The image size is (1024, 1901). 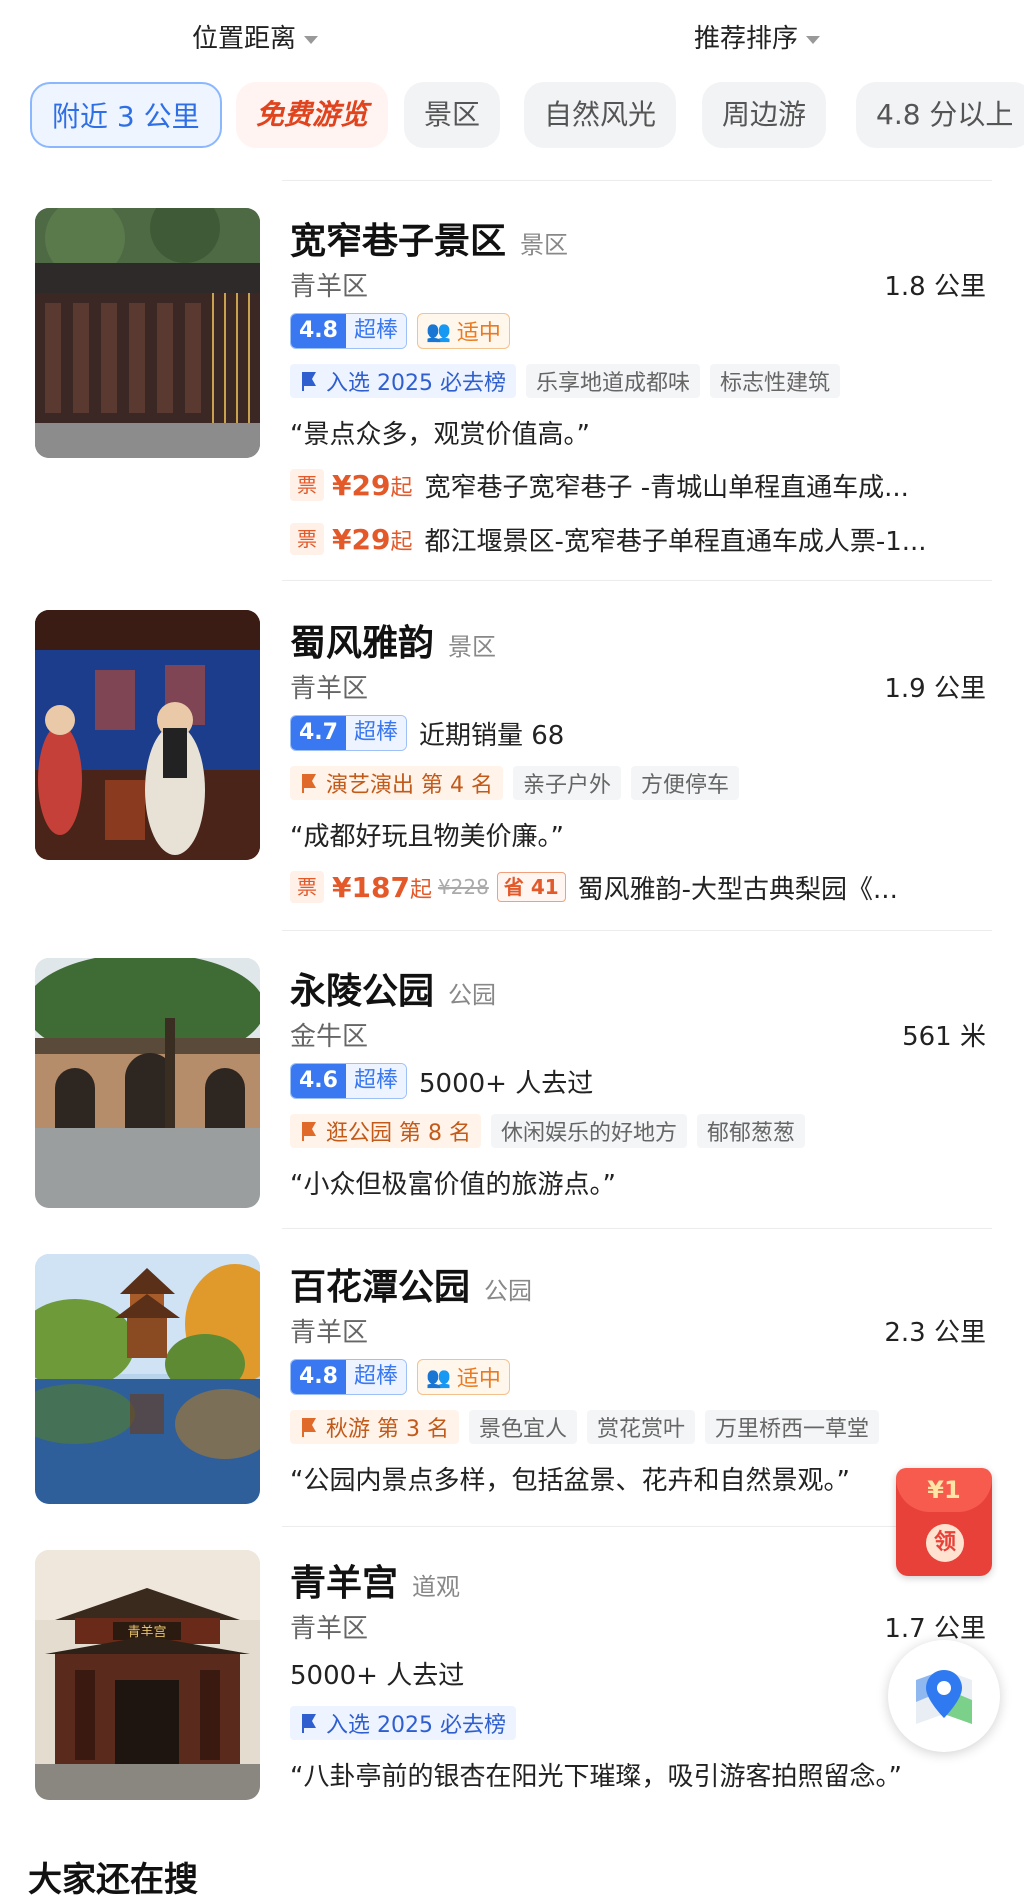 What do you see at coordinates (944, 1522) in the screenshot?
I see `red-packet-button: ¥1 领` at bounding box center [944, 1522].